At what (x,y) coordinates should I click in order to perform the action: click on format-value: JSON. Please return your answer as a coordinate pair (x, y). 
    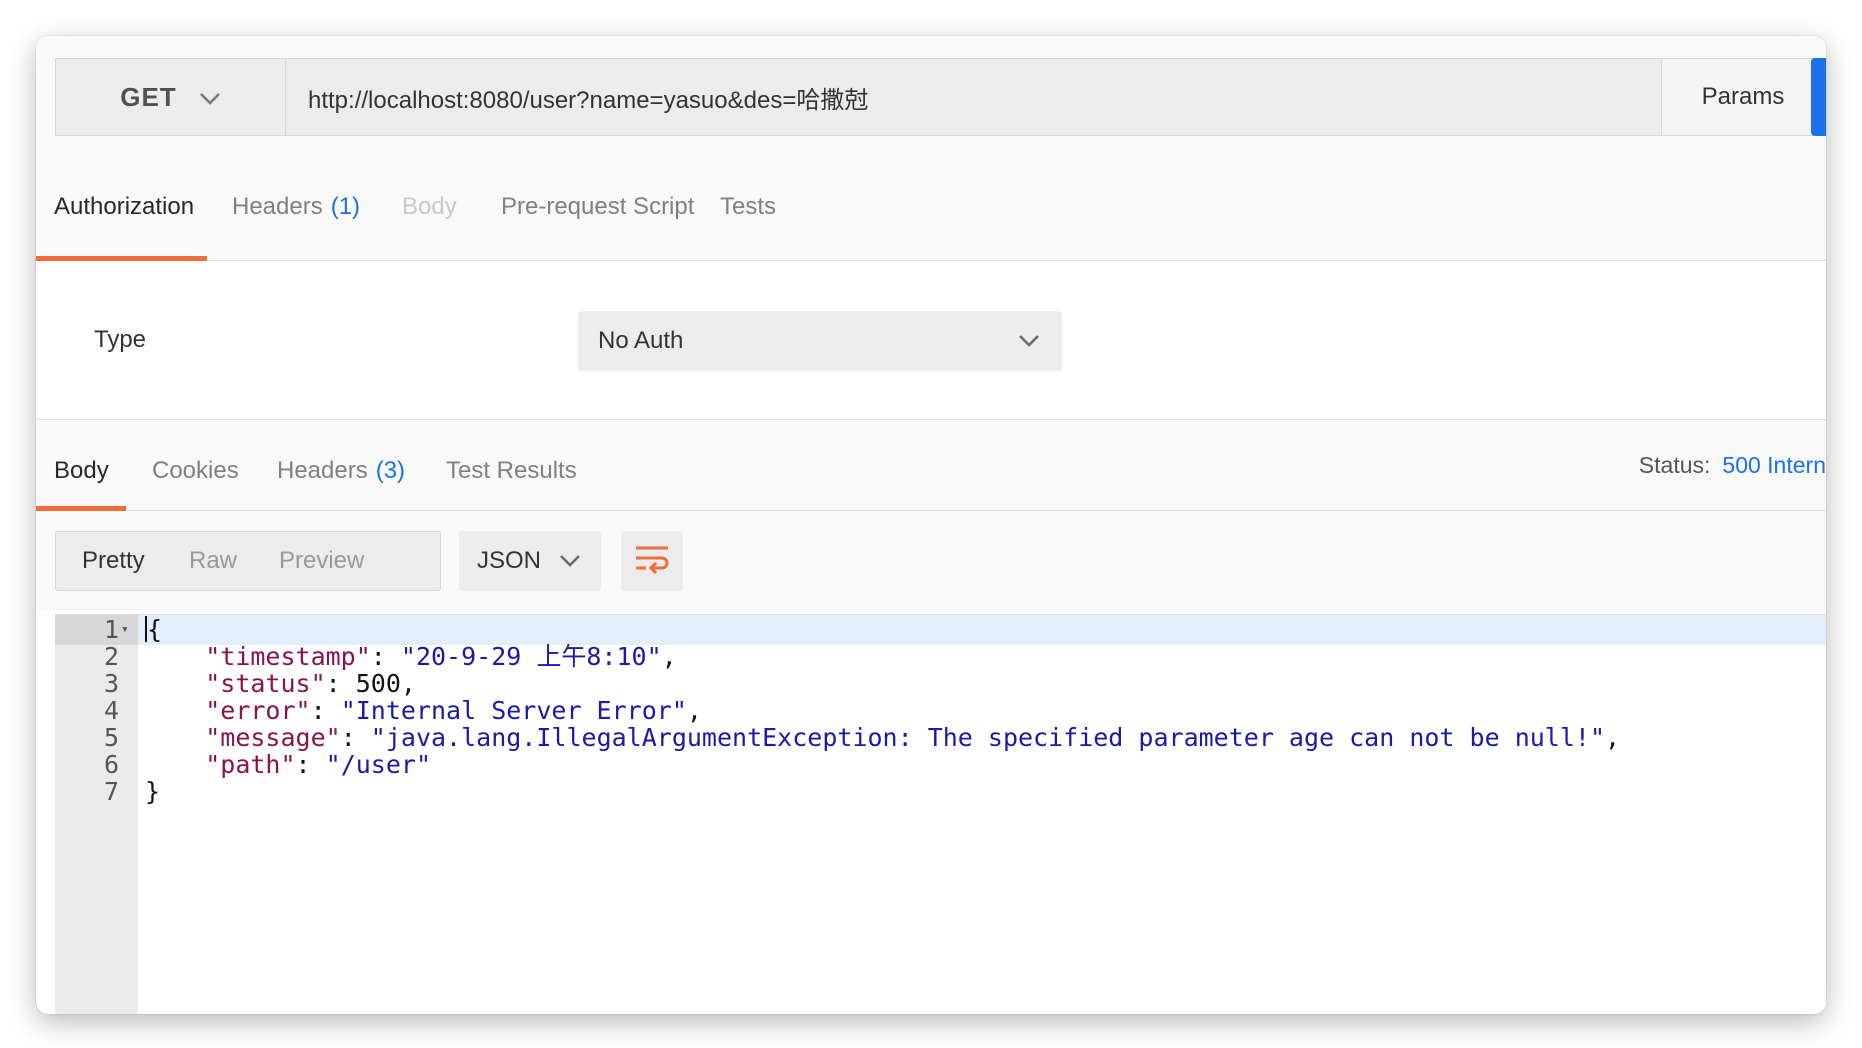
    Looking at the image, I should click on (509, 560).